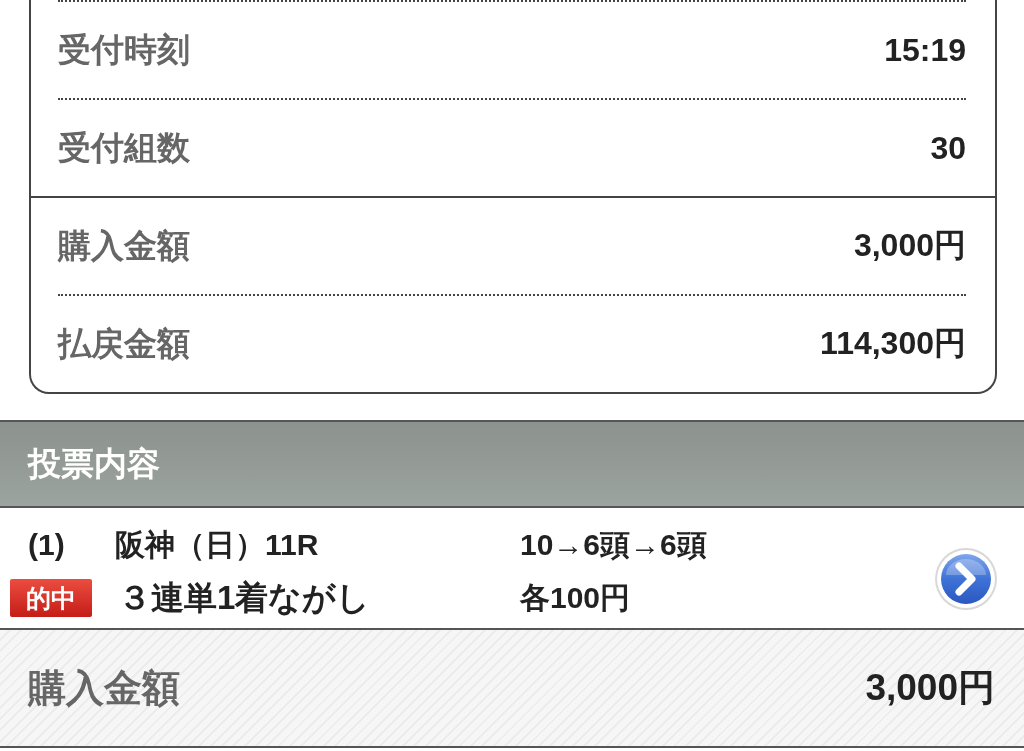  I want to click on bet-type: ３連単1着ながし, so click(244, 597).